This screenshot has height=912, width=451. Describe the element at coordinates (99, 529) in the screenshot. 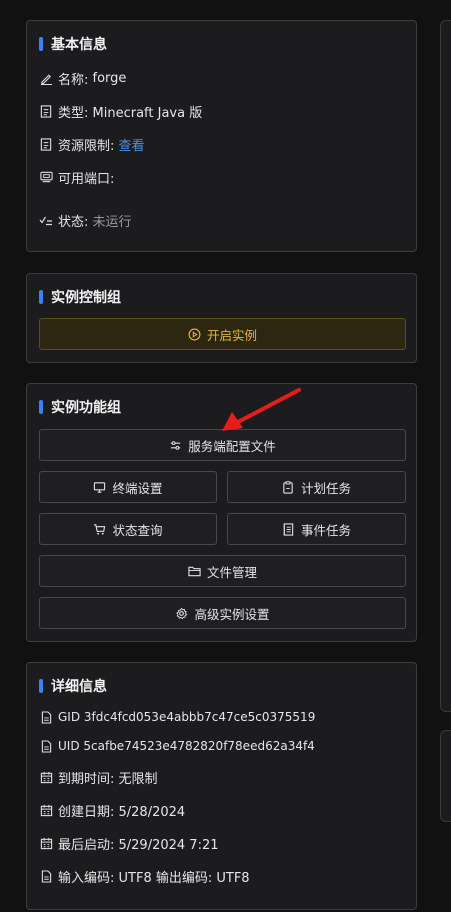

I see `cart-icon` at that location.